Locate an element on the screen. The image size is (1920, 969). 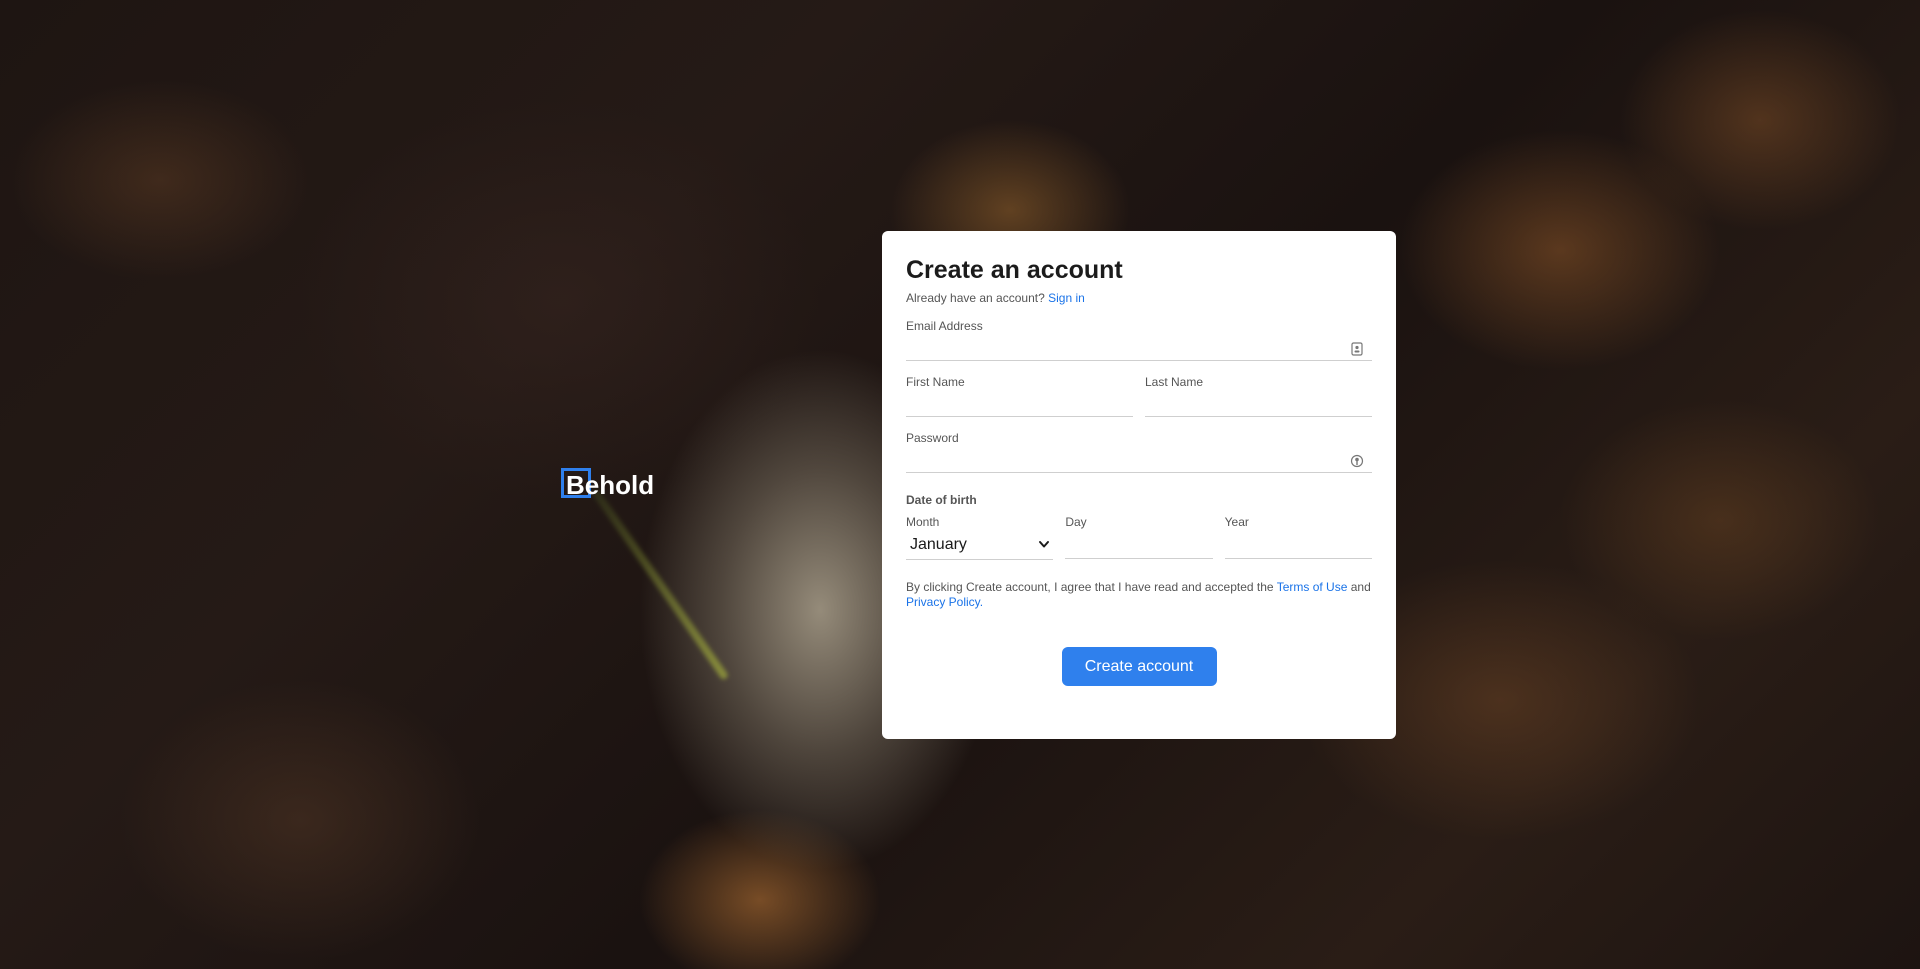
email-field-group: Email Address is located at coordinates (1139, 340).